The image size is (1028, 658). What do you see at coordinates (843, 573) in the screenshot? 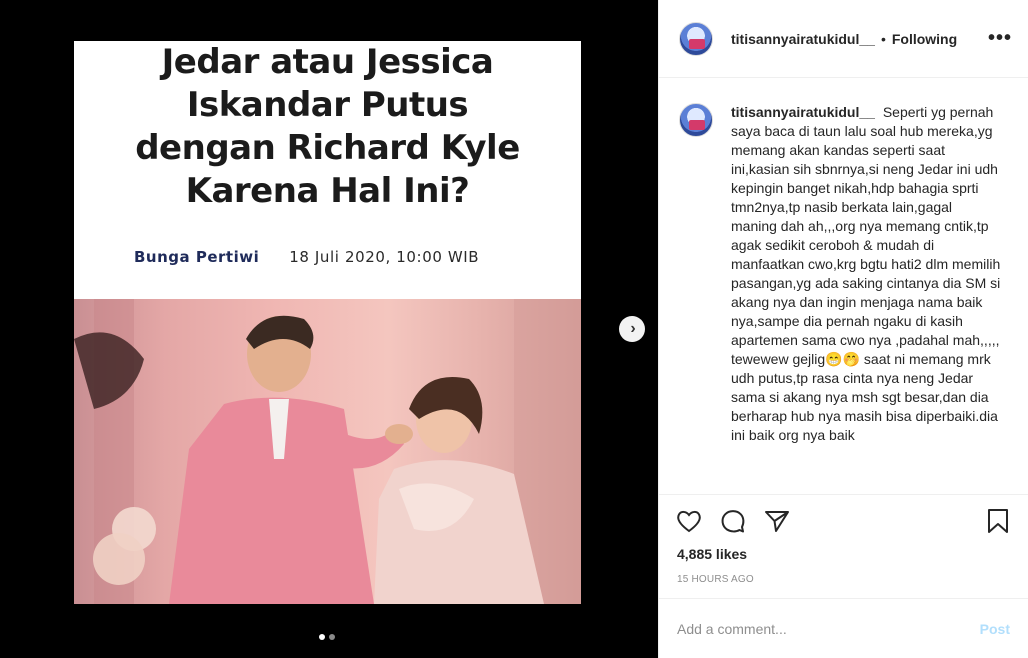
I see `post-timestamp: 15 HOURS AGO` at bounding box center [843, 573].